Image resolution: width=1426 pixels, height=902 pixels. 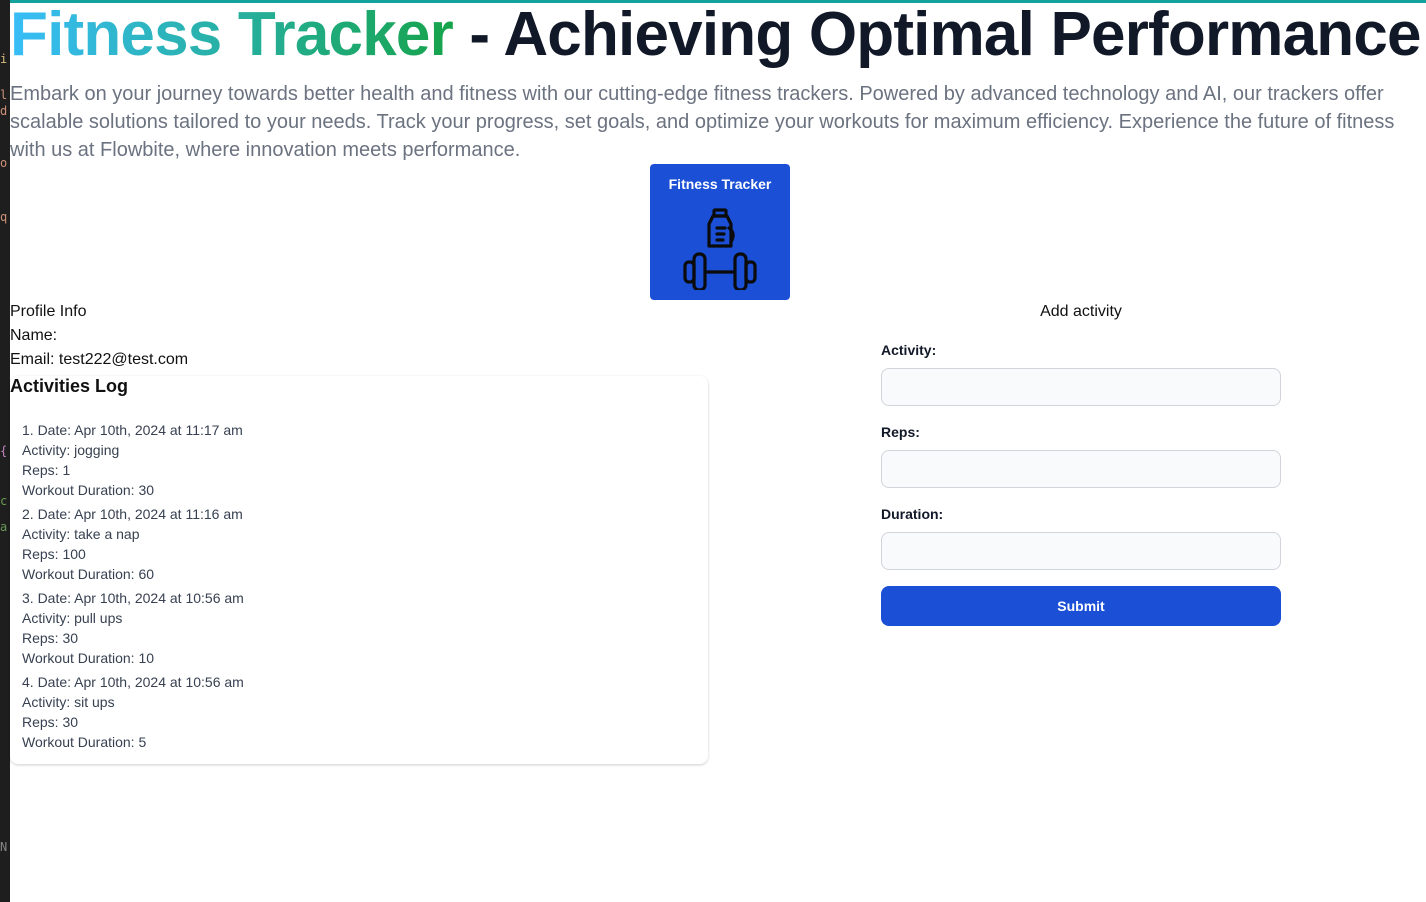 I want to click on fitness-tracker-card: Fitness Tracker, so click(x=720, y=232).